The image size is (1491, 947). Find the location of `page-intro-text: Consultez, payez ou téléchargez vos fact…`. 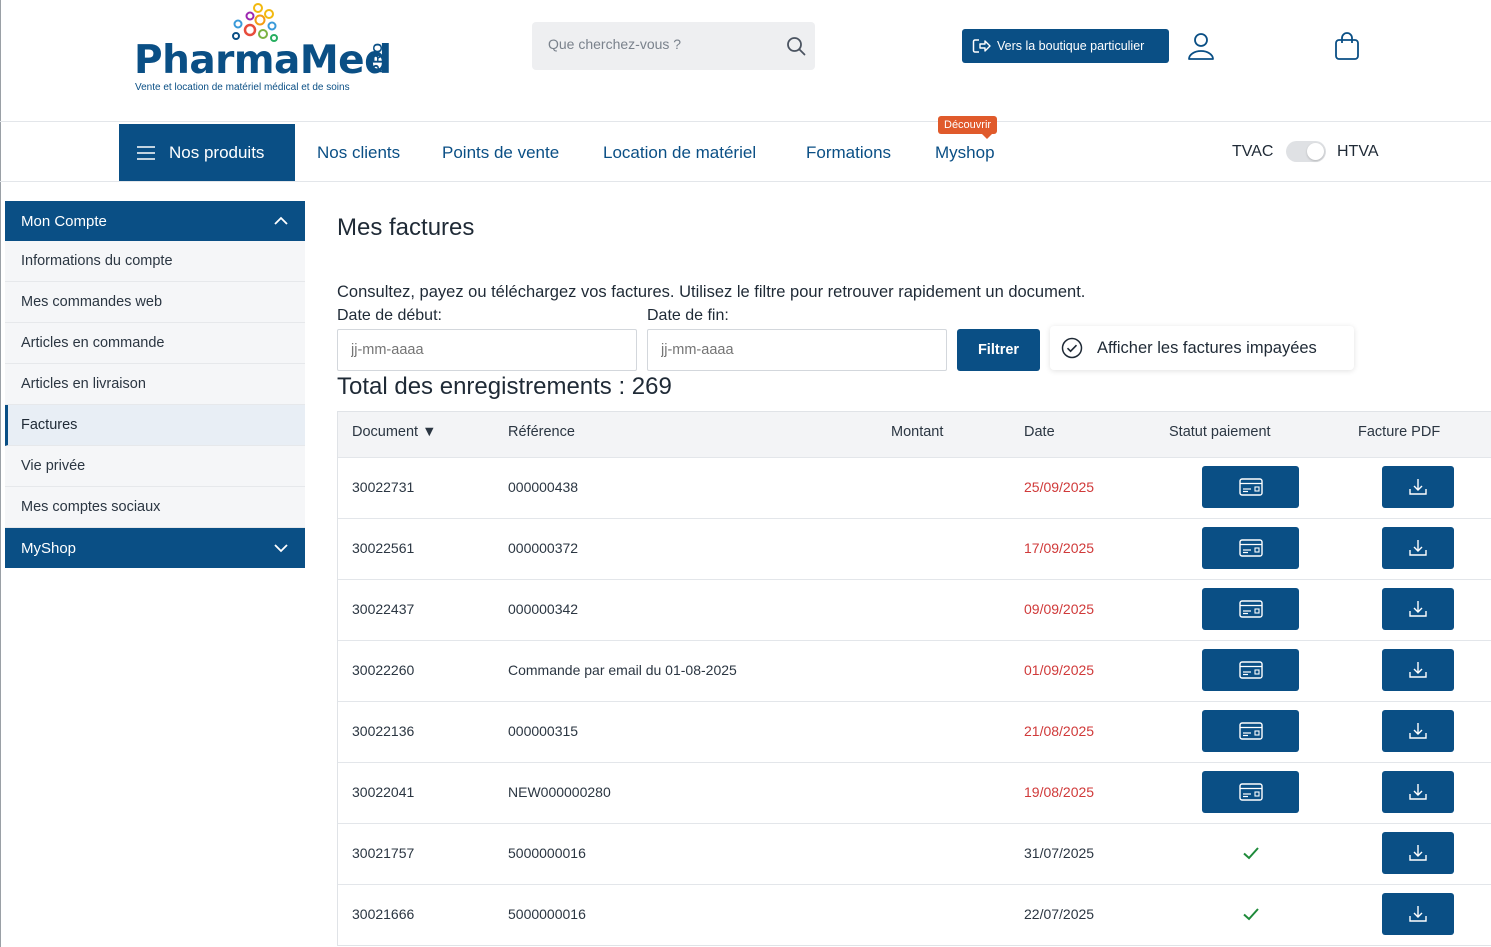

page-intro-text: Consultez, payez ou téléchargez vos fact… is located at coordinates (711, 292).